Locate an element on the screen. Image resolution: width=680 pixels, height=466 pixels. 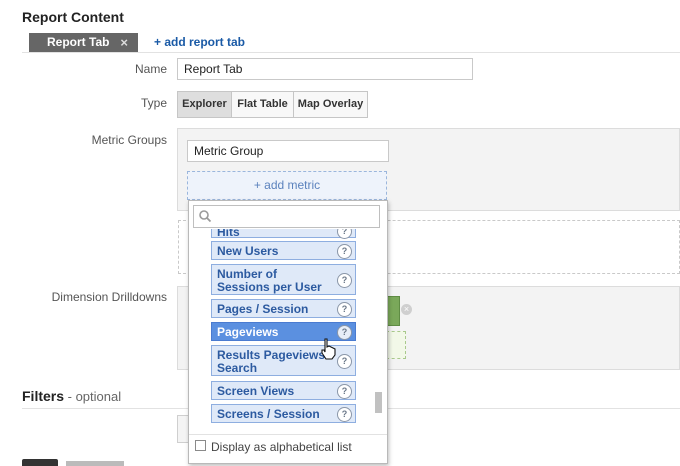
name-input is located at coordinates (325, 69).